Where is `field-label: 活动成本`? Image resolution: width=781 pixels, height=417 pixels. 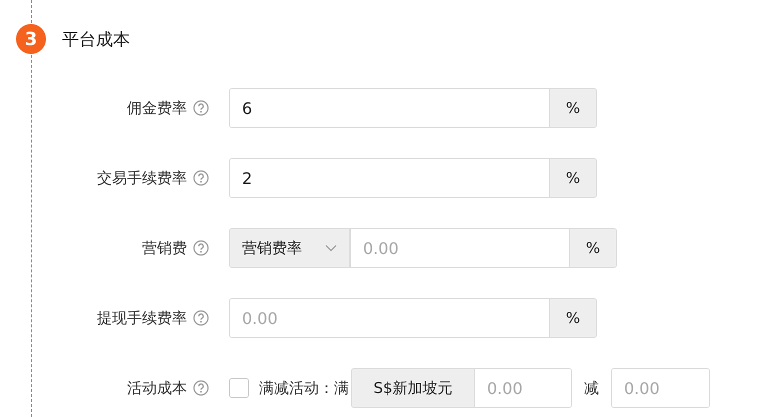 field-label: 活动成本 is located at coordinates (157, 388).